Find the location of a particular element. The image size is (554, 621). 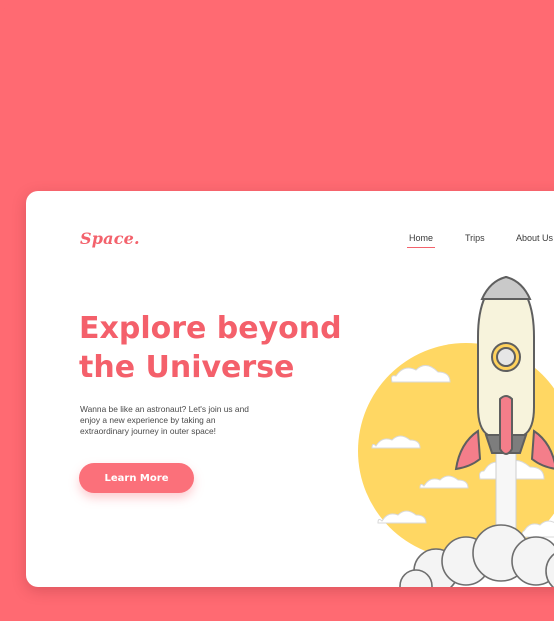

nav-item-home: Home is located at coordinates (421, 240).